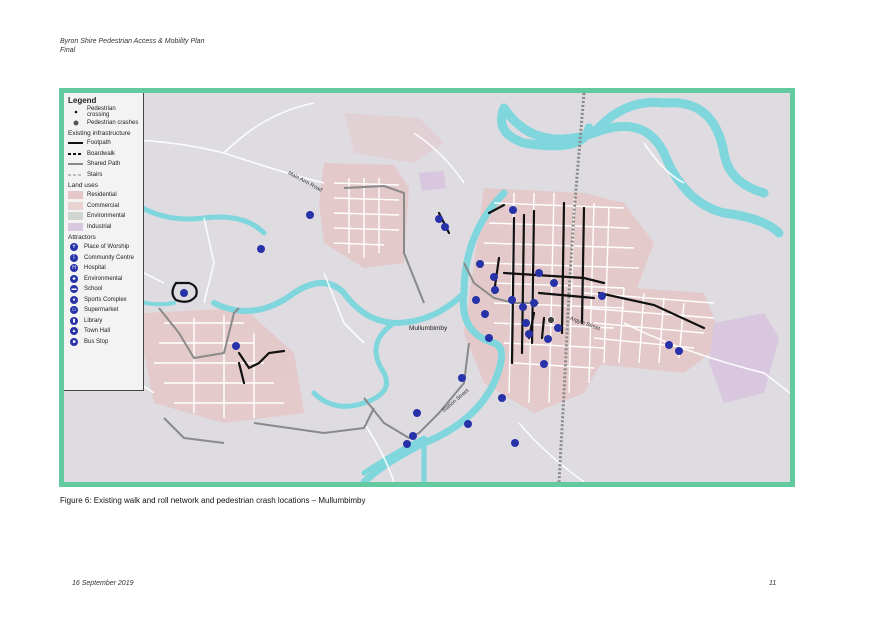  I want to click on pedestrian-crash-marker, so click(551, 320).